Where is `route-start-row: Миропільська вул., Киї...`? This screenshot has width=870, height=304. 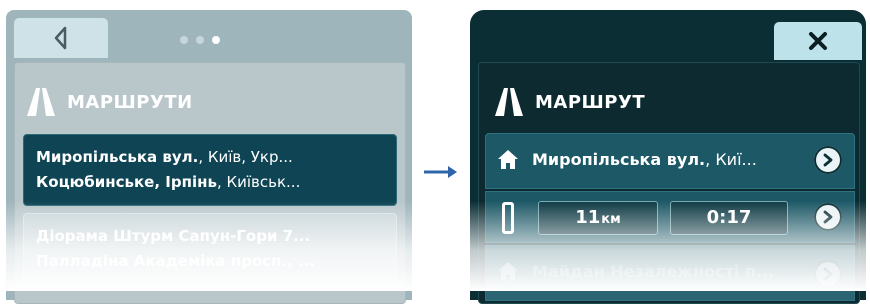
route-start-row: Миропільська вул., Киї... is located at coordinates (670, 161).